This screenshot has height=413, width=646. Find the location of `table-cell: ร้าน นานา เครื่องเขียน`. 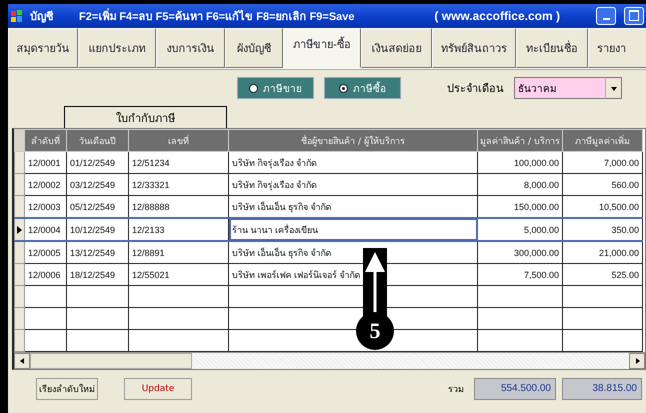

table-cell: ร้าน นานา เครื่องเขียน is located at coordinates (353, 229).